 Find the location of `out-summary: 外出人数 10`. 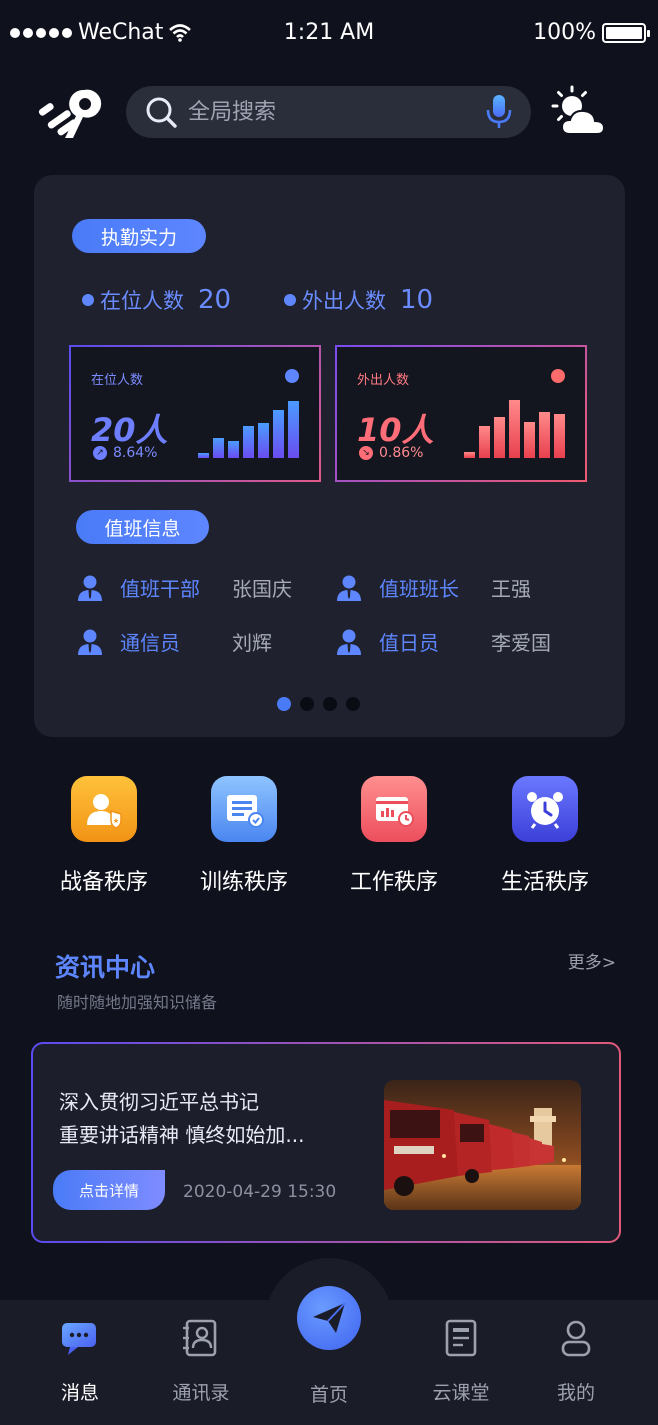

out-summary: 外出人数 10 is located at coordinates (358, 300).